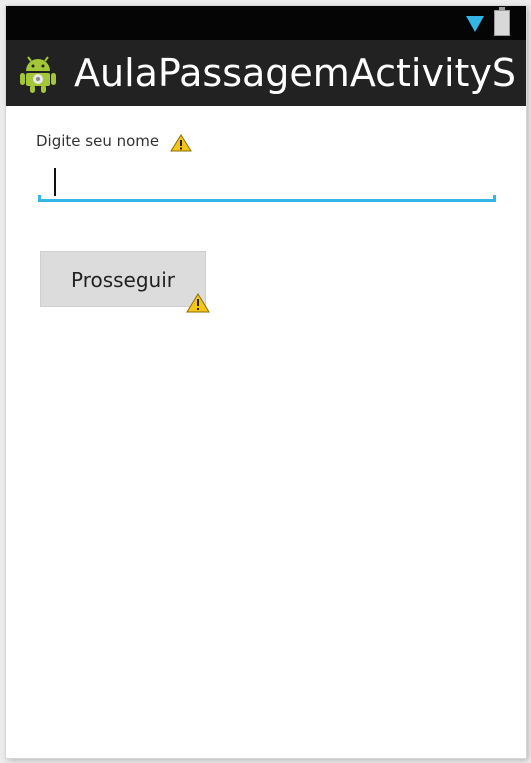  I want to click on battery-icon, so click(502, 21).